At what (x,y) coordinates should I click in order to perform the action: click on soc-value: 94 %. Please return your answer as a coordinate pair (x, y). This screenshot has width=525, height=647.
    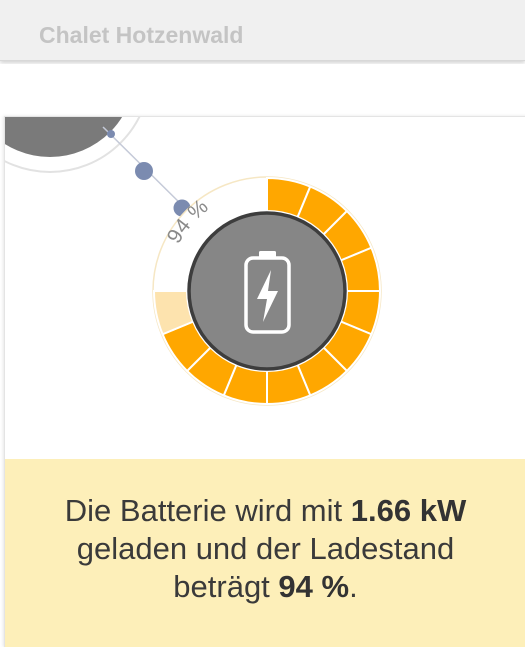
    Looking at the image, I should click on (314, 586).